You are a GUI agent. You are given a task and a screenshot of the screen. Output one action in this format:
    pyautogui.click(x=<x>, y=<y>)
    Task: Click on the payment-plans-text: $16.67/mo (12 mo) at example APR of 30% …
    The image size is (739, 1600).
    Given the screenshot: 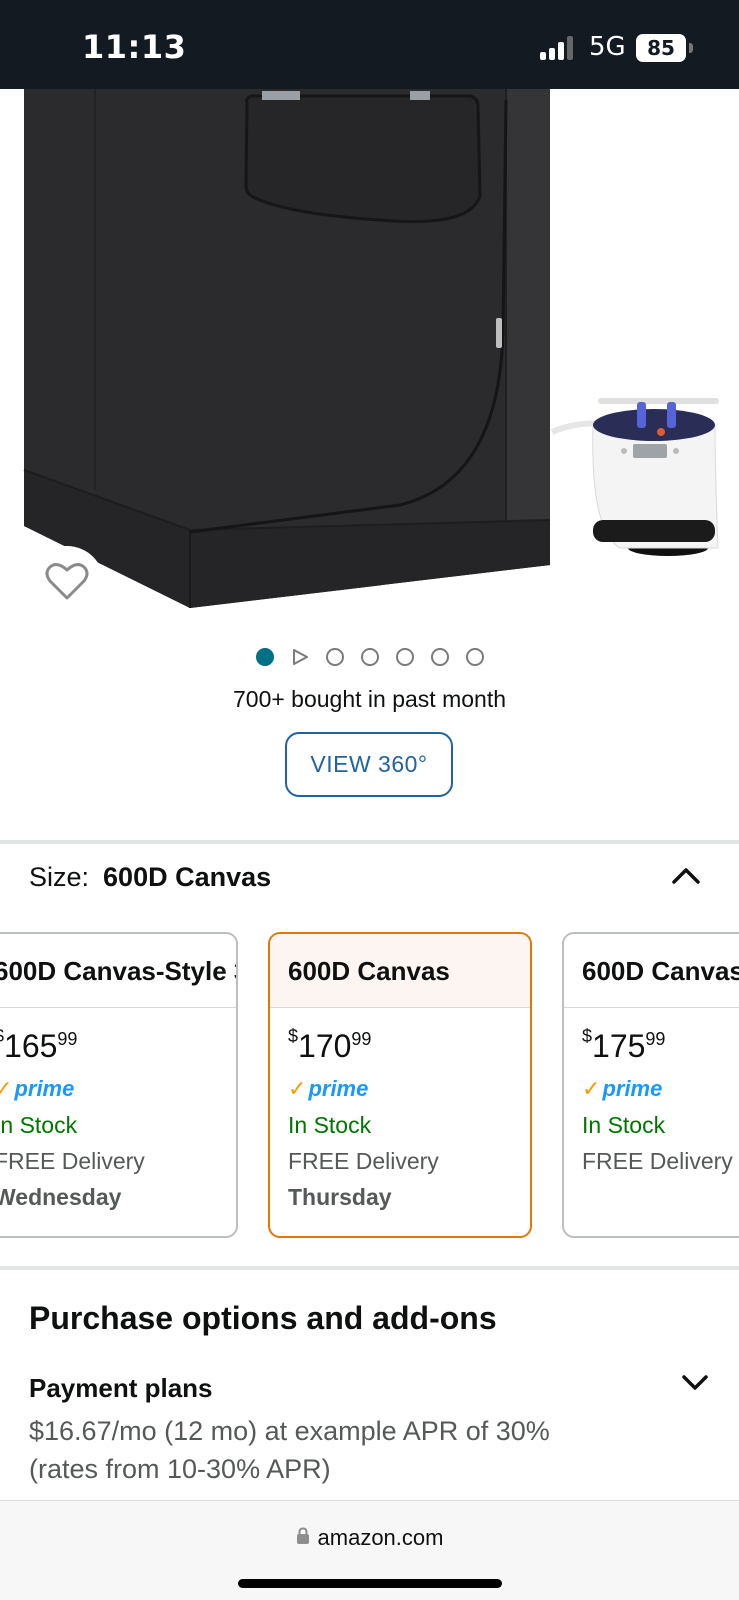 What is the action you would take?
    pyautogui.click(x=289, y=1450)
    